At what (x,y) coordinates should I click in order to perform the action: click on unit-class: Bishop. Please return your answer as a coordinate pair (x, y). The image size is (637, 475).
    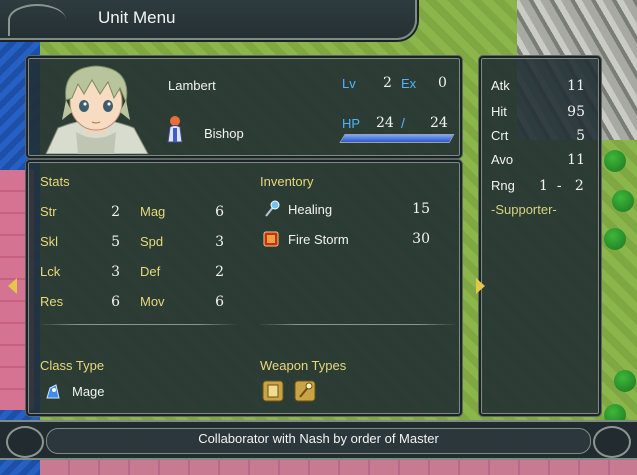
    Looking at the image, I should click on (224, 133).